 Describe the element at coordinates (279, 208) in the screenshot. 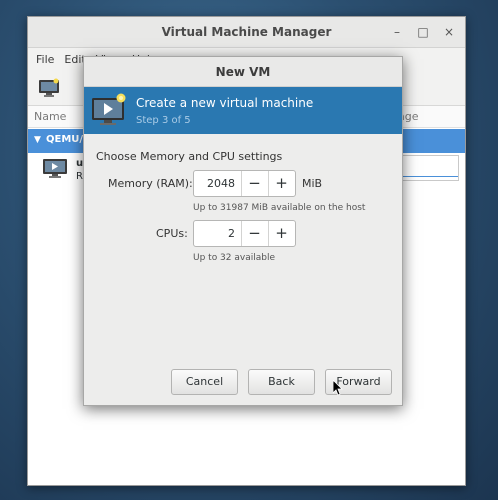

I see `memory-hint: Up to 31987 MiB available on the host` at that location.